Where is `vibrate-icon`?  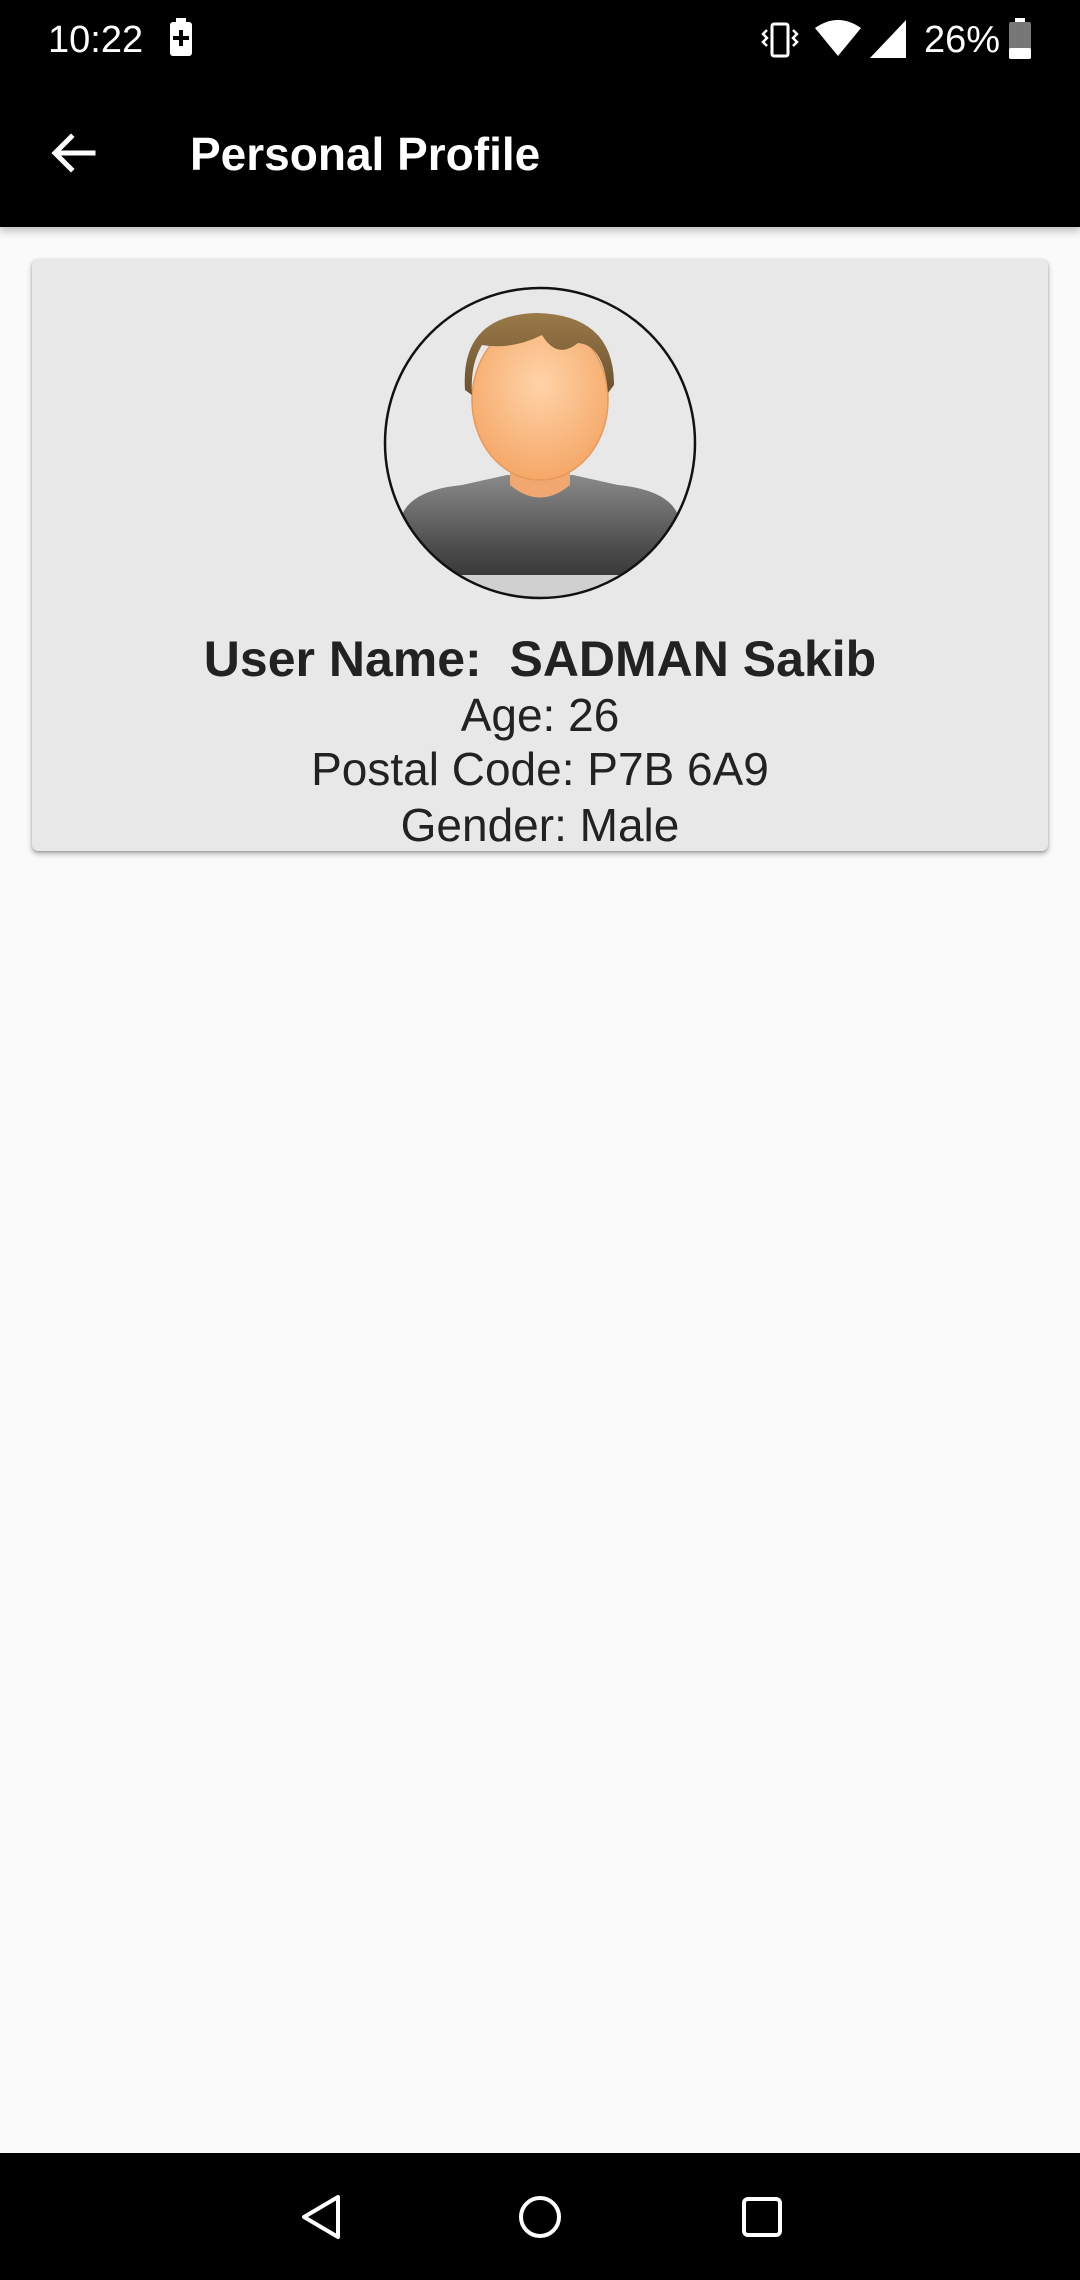
vibrate-icon is located at coordinates (780, 42).